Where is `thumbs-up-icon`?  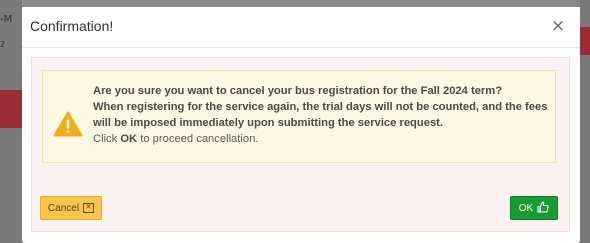
thumbs-up-icon is located at coordinates (541, 208).